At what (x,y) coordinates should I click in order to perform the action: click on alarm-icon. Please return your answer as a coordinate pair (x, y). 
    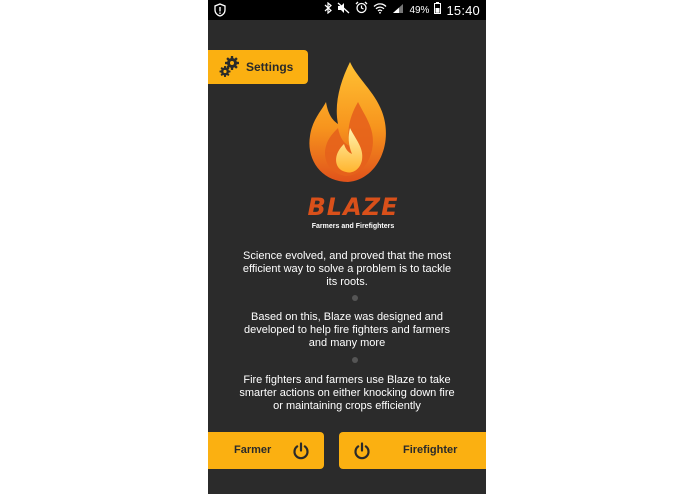
    Looking at the image, I should click on (361, 10).